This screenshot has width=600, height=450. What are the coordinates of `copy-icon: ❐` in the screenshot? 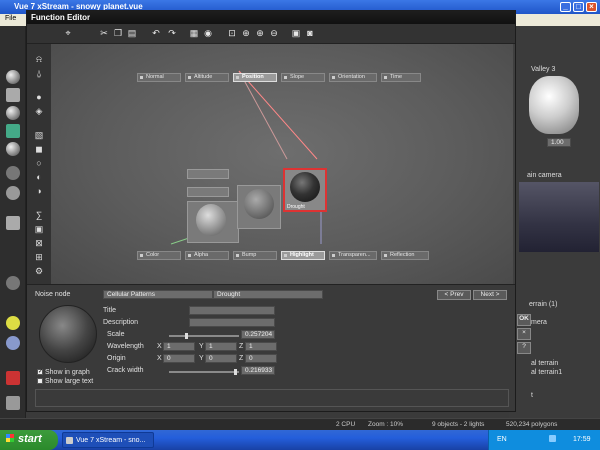 It's located at (118, 33).